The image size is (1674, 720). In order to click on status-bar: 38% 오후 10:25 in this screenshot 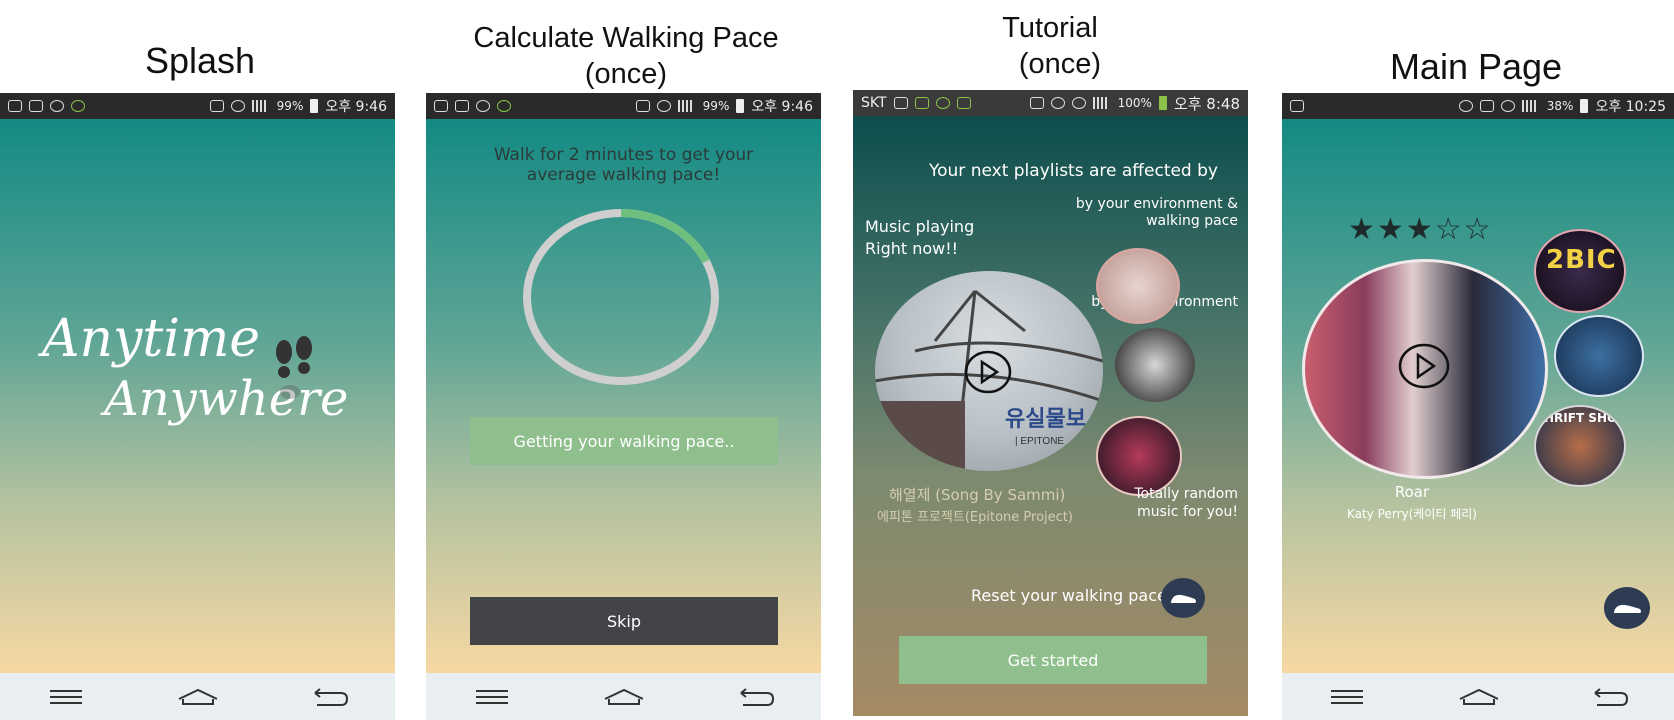, I will do `click(1478, 106)`.